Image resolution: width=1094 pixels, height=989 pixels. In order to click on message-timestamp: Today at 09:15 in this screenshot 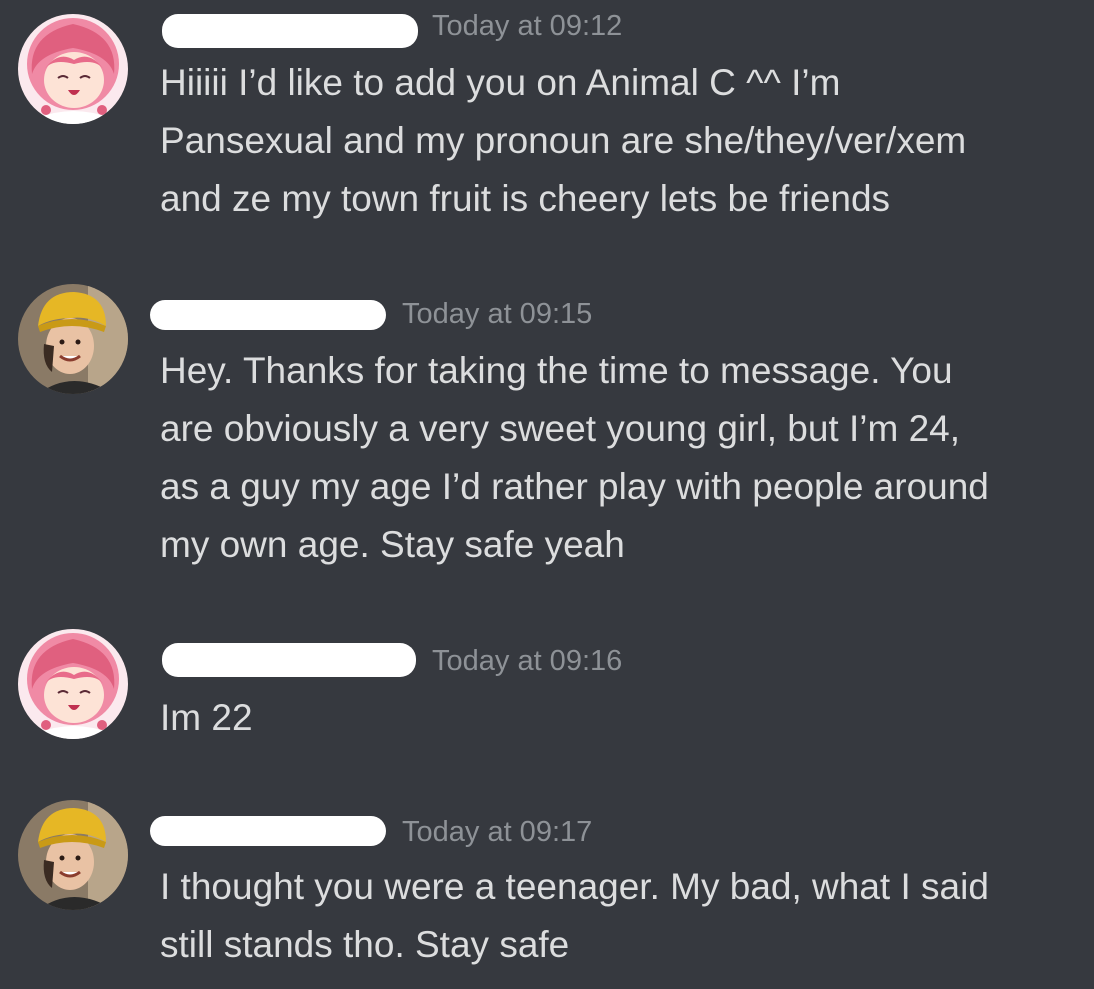, I will do `click(497, 314)`.